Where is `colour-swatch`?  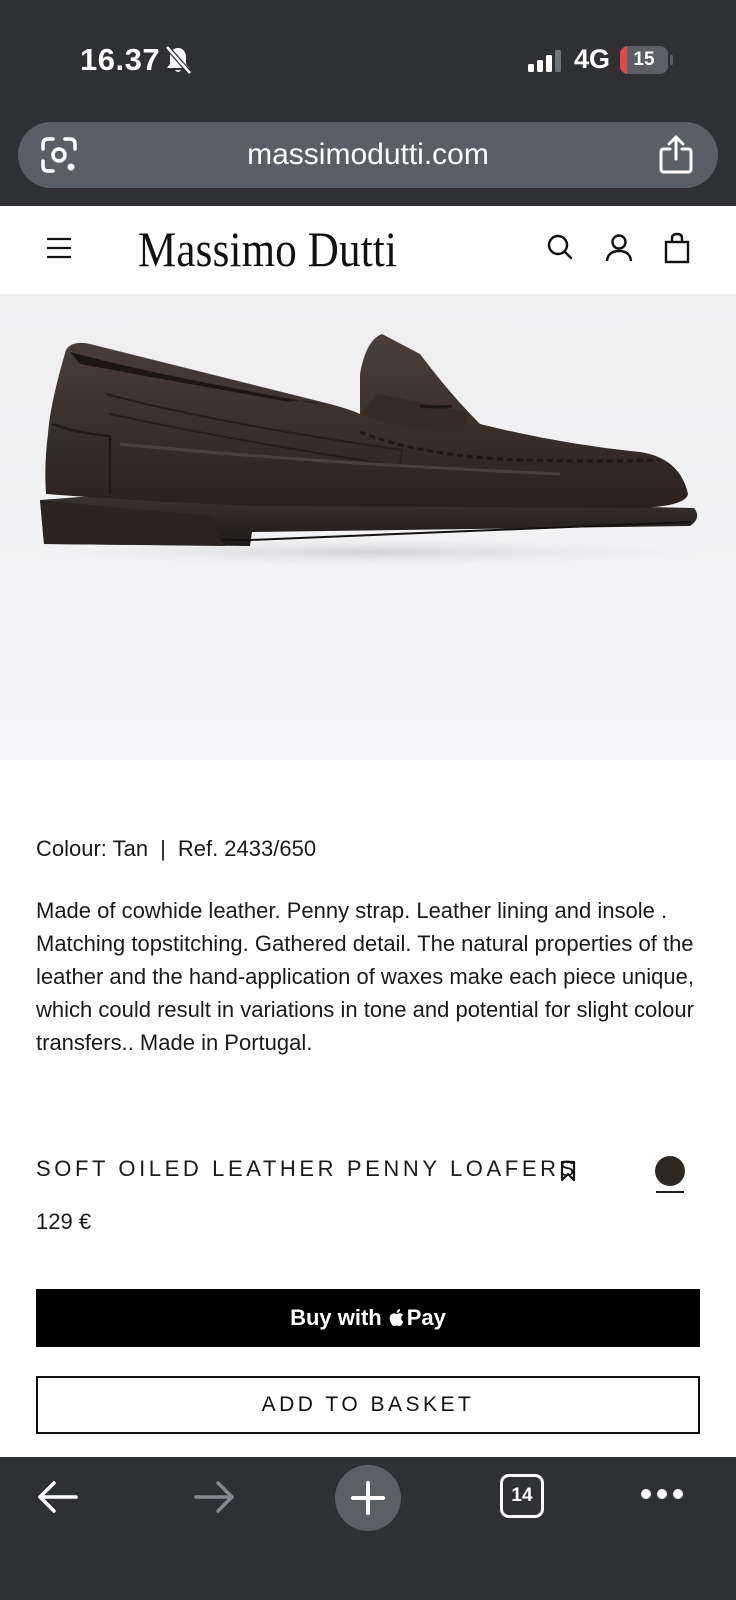 colour-swatch is located at coordinates (670, 1171).